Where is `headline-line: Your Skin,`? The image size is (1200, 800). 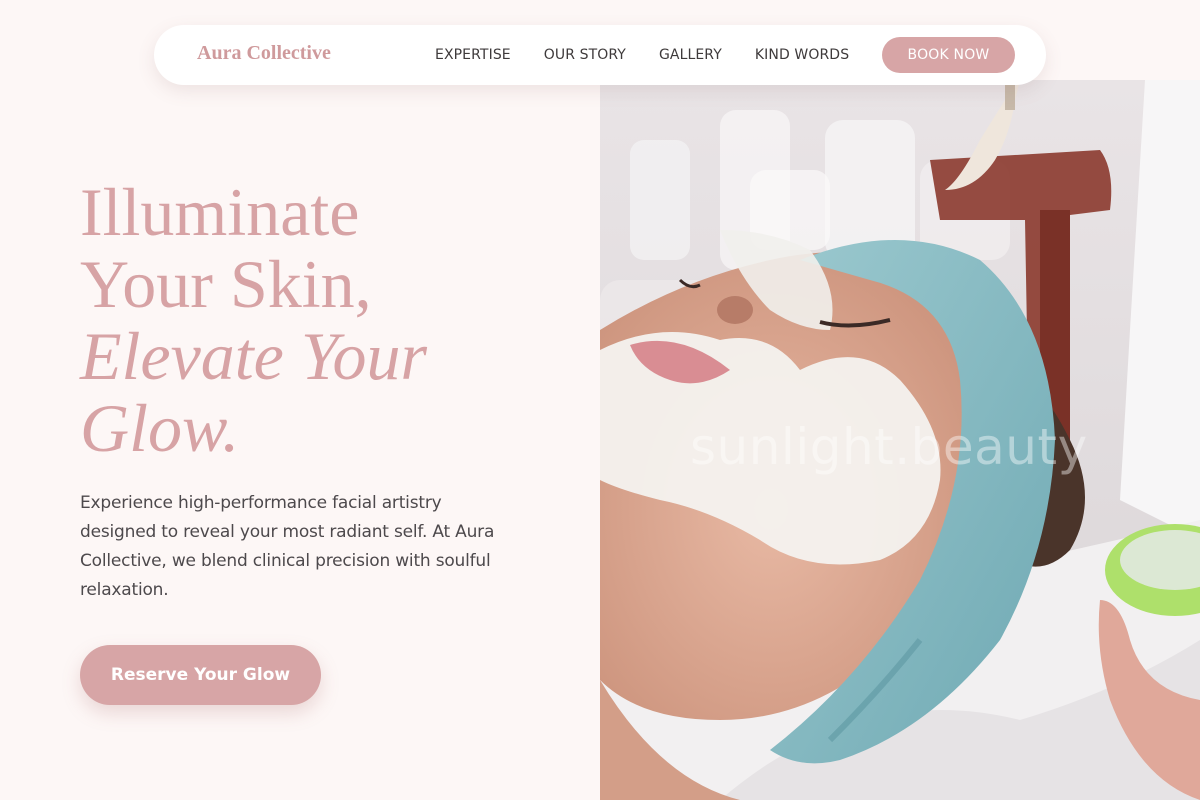 headline-line: Your Skin, is located at coordinates (226, 284).